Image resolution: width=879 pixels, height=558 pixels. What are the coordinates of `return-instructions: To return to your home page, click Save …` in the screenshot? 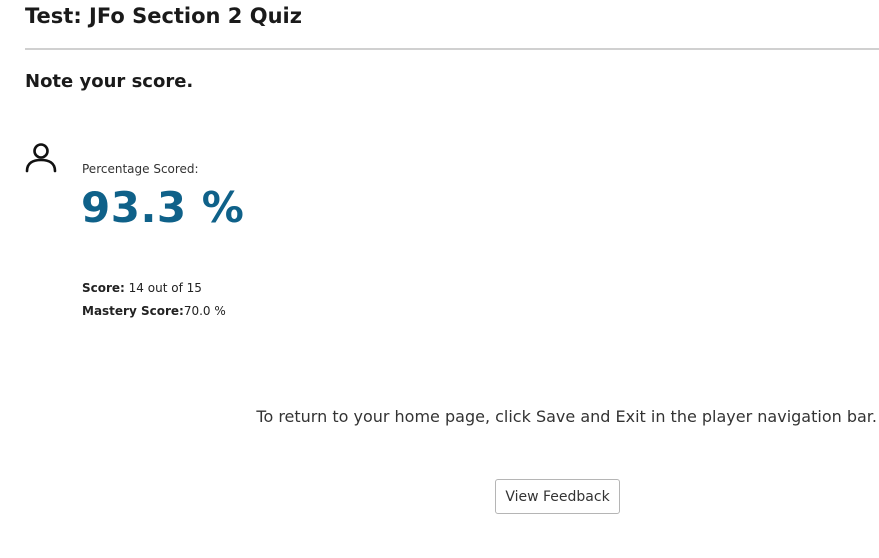 It's located at (566, 416).